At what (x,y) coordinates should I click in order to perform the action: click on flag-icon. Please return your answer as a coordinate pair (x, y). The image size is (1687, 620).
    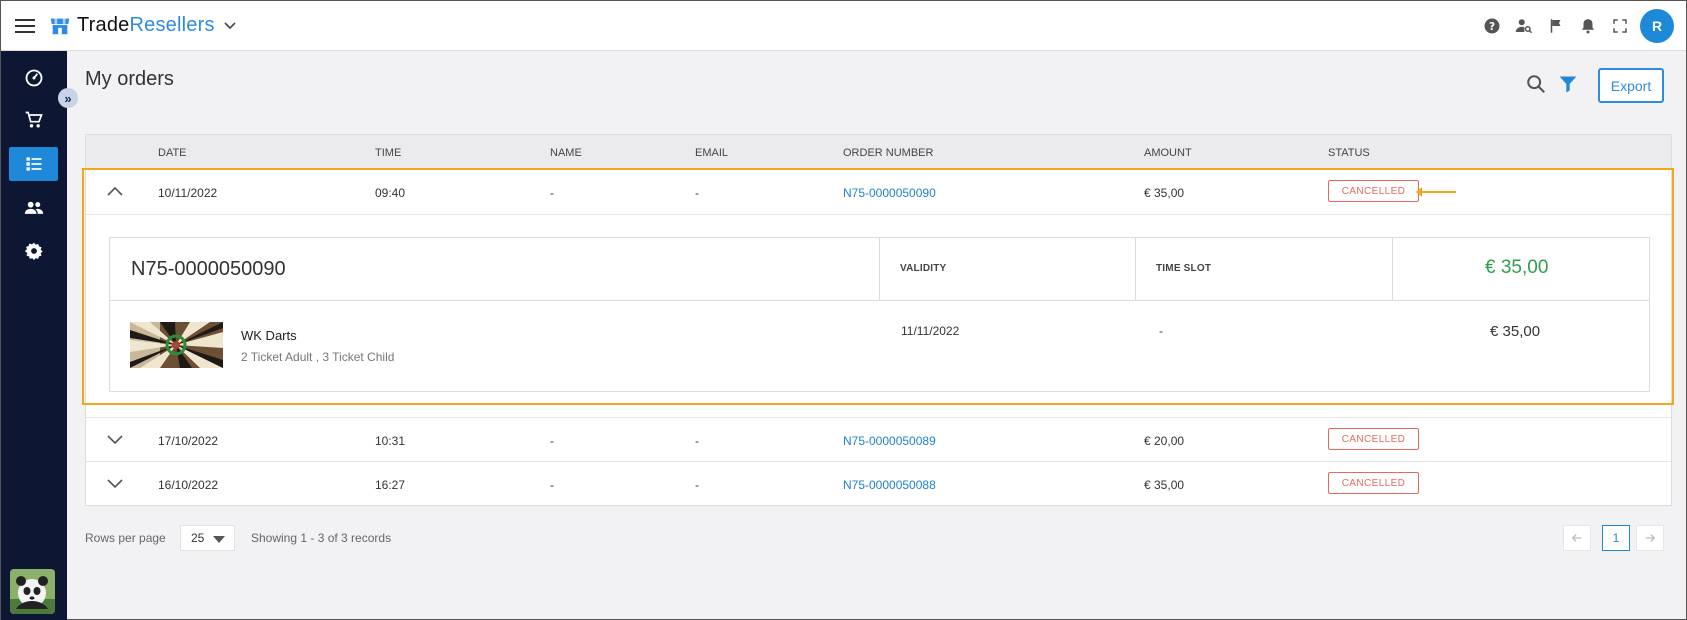
    Looking at the image, I should click on (1556, 26).